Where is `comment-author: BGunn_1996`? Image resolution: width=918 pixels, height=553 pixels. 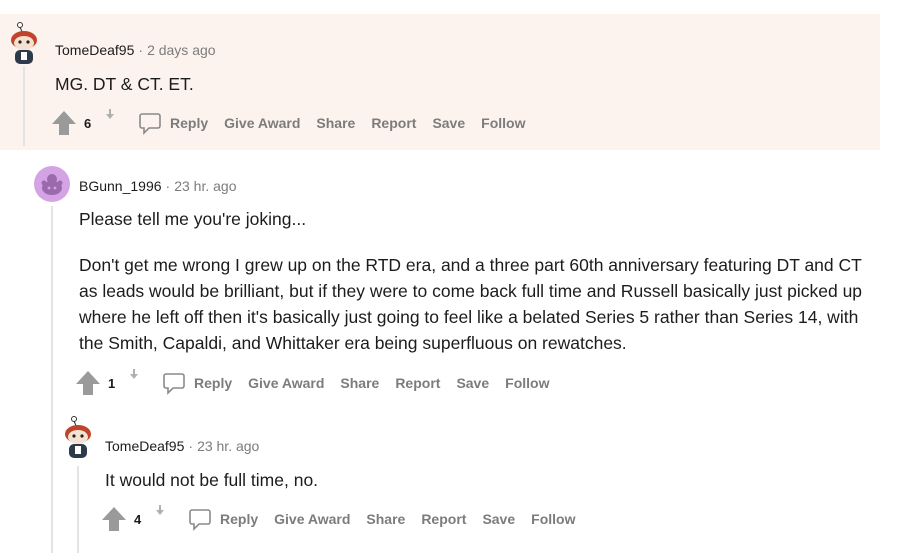
comment-author: BGunn_1996 is located at coordinates (120, 186).